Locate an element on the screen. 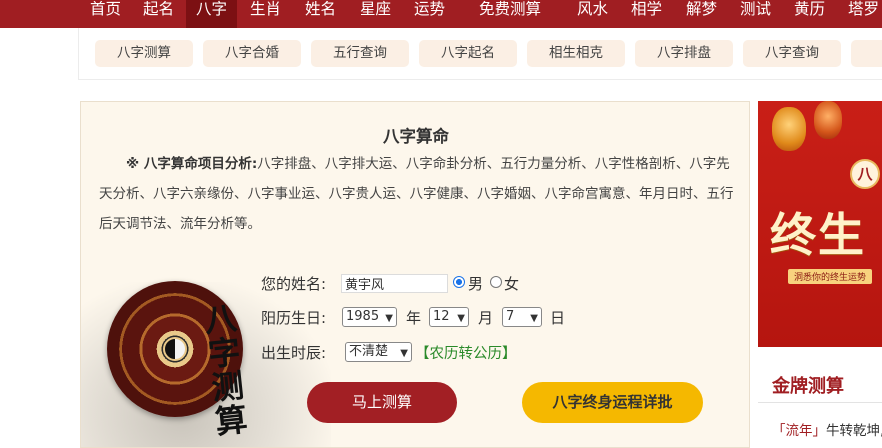  subnav-pill-bazi-marriage: 八字合婚 is located at coordinates (252, 53).